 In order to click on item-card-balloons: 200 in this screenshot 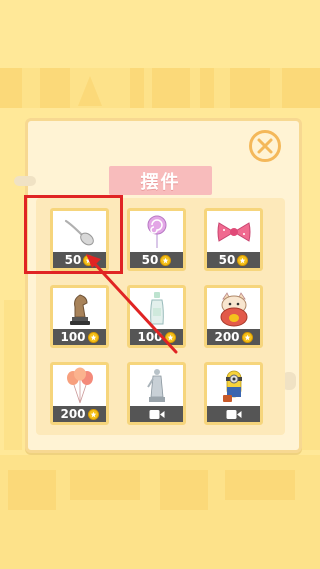, I will do `click(79, 393)`.